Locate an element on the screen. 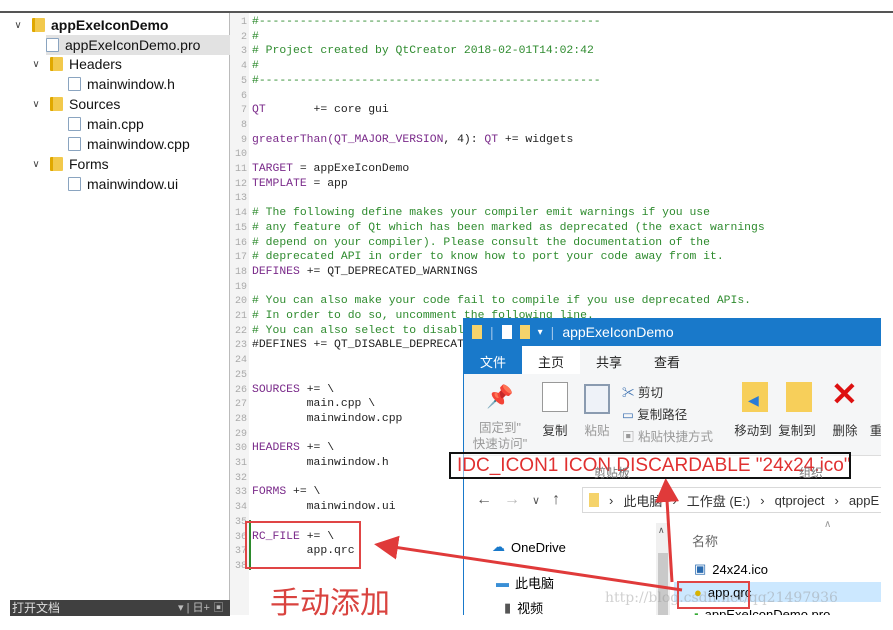 This screenshot has height=630, width=893. arrow-to-rc-file is located at coordinates (528, 563).